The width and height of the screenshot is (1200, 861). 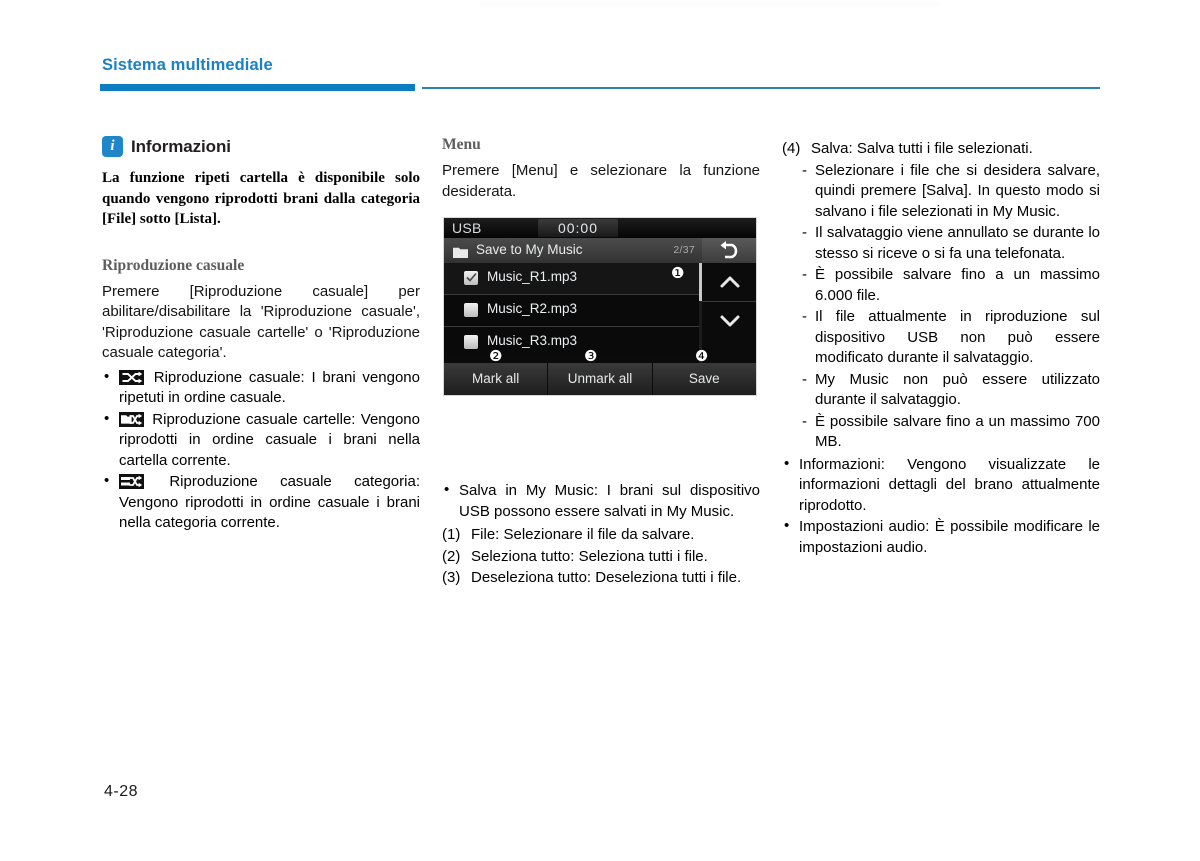 I want to click on usb-scroll-up-button, so click(x=729, y=282).